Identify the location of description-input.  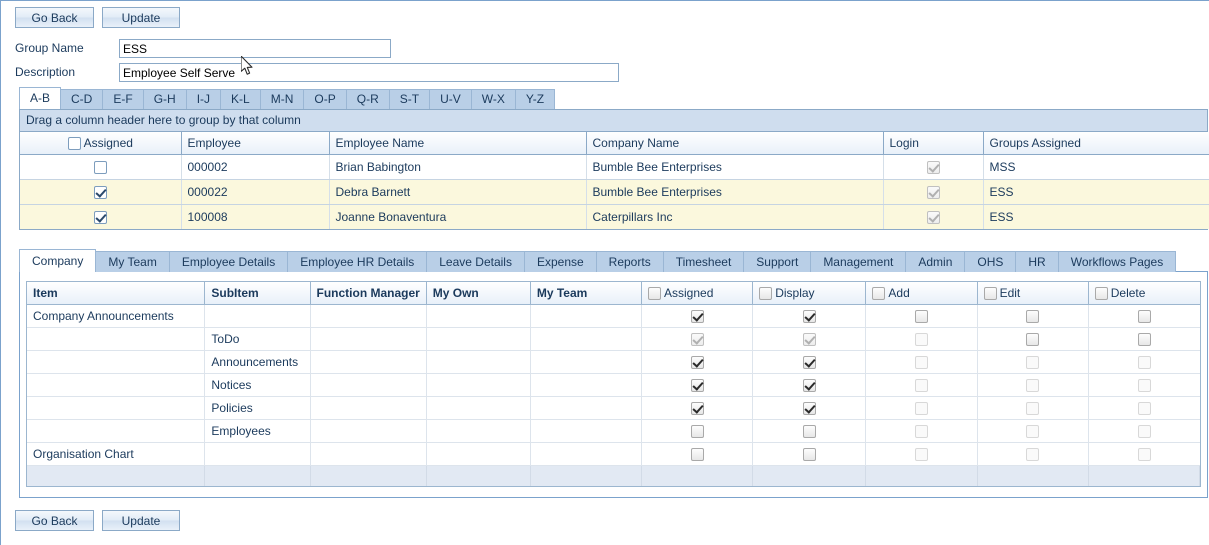
(369, 72).